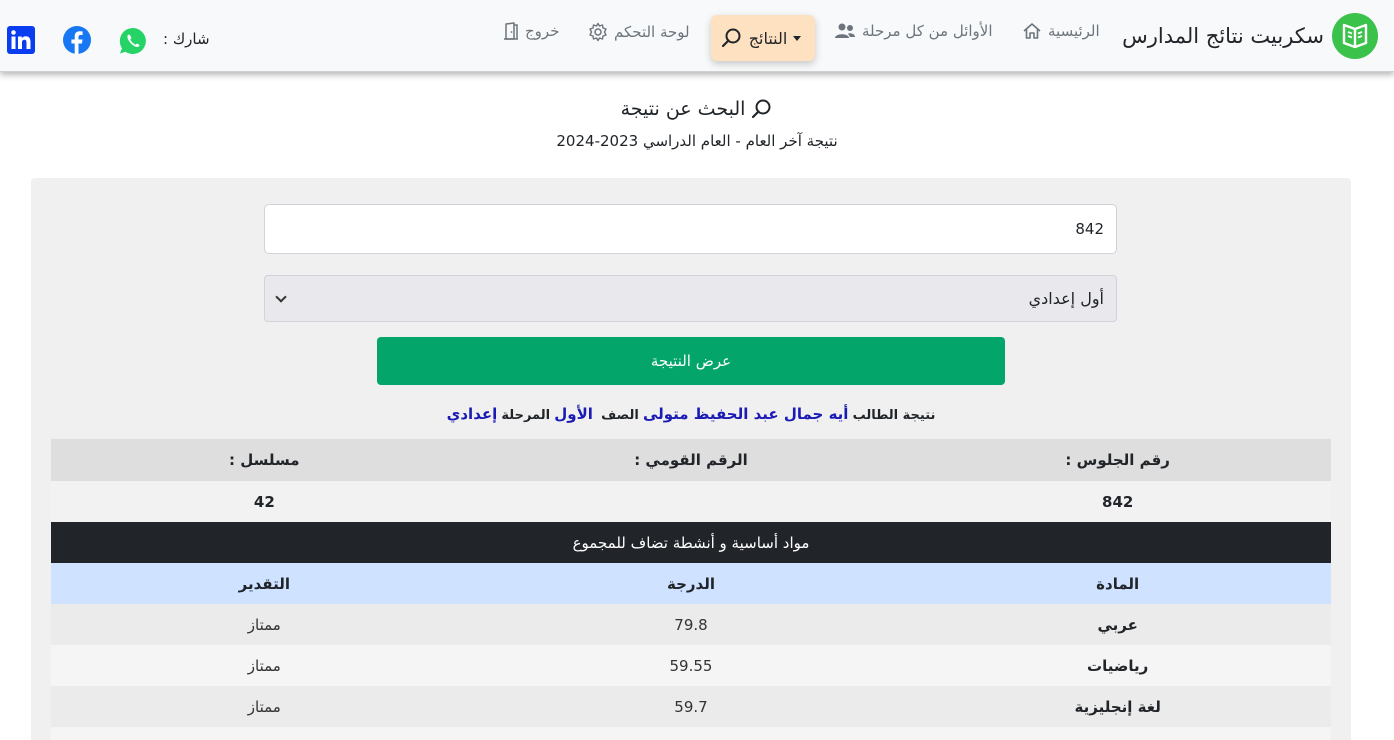 The image size is (1394, 740). What do you see at coordinates (927, 31) in the screenshot?
I see `nav-top-students-label: الأوائل من كل مرحلة` at bounding box center [927, 31].